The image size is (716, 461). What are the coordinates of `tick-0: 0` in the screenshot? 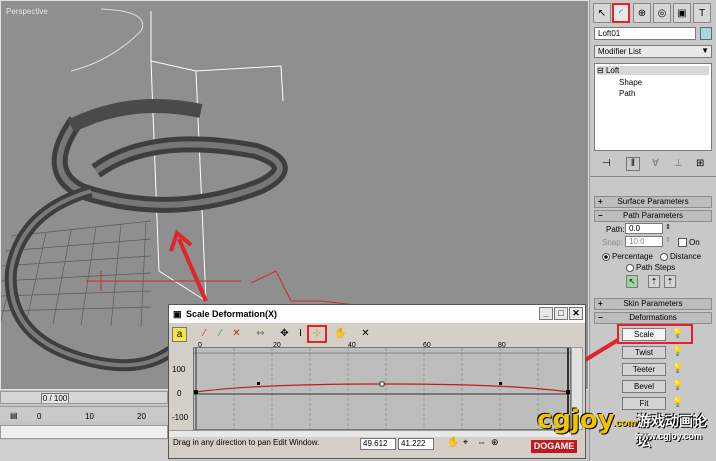 It's located at (39, 416).